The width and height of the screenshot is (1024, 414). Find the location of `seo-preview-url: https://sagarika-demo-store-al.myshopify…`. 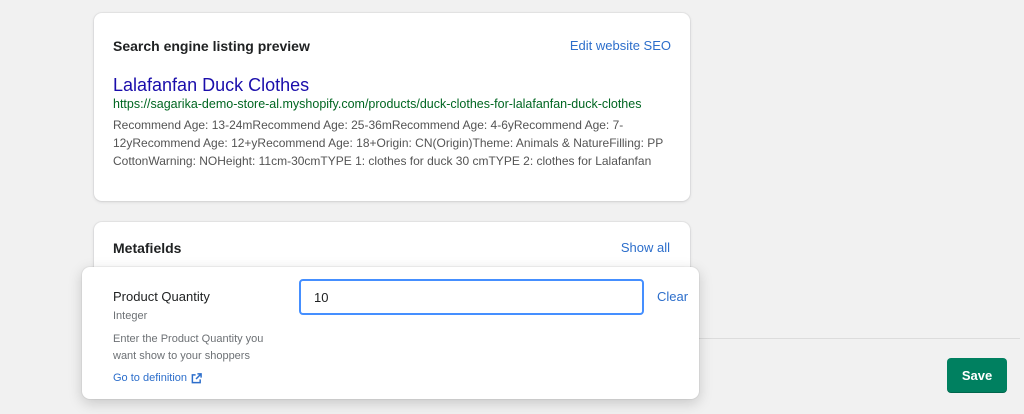

seo-preview-url: https://sagarika-demo-store-al.myshopify… is located at coordinates (377, 104).